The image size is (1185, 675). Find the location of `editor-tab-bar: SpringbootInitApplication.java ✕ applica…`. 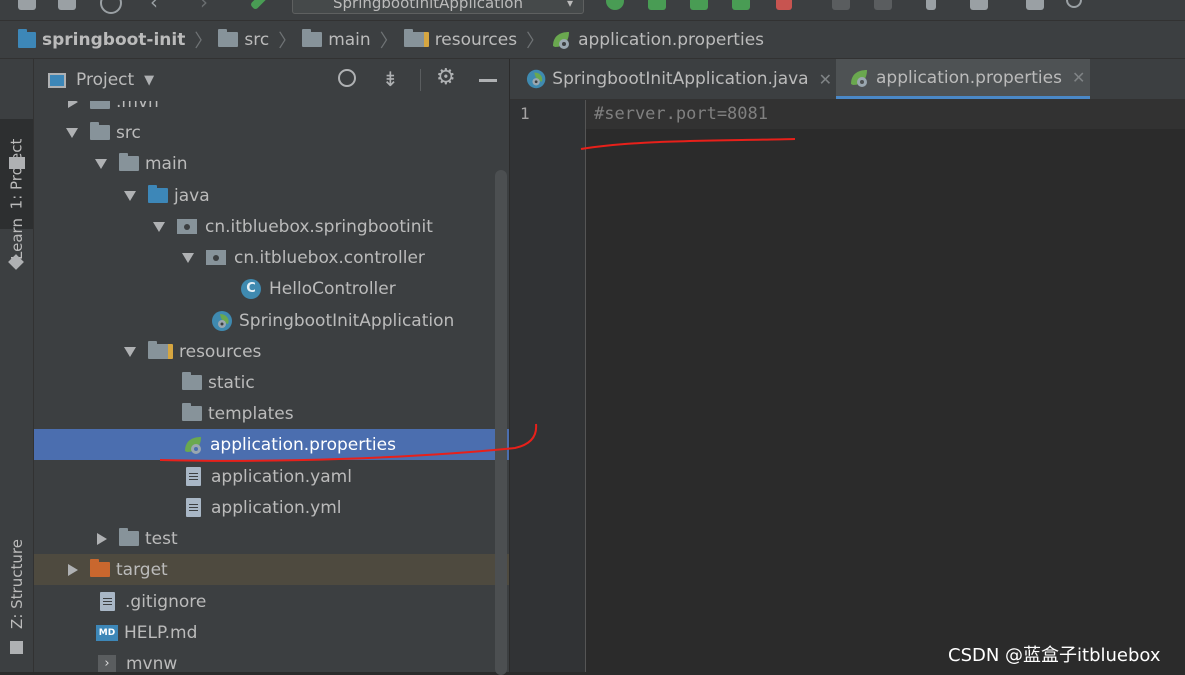

editor-tab-bar: SpringbootInitApplication.java ✕ applica… is located at coordinates (847, 79).